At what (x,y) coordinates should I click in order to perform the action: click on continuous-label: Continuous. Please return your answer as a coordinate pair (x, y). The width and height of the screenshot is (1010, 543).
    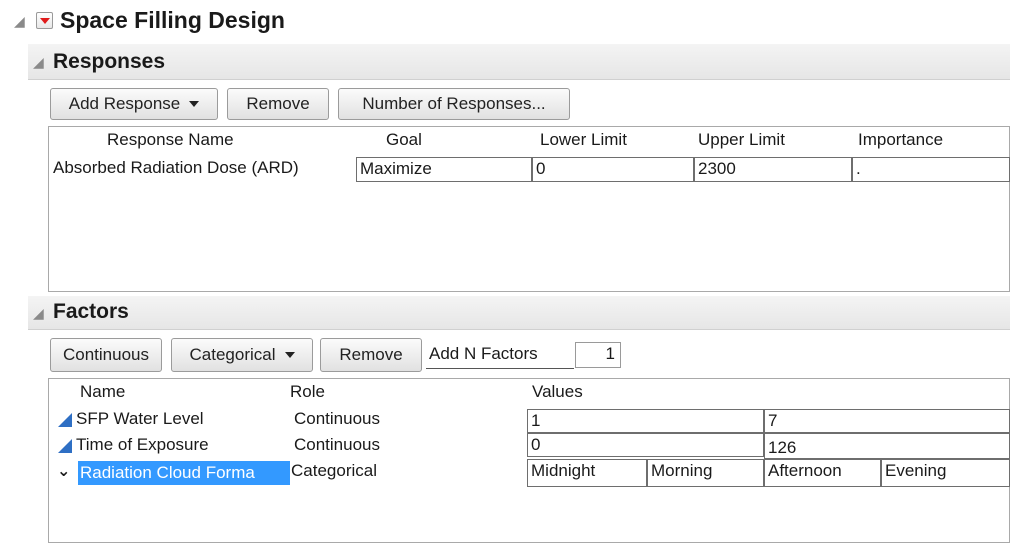
    Looking at the image, I should click on (105, 354).